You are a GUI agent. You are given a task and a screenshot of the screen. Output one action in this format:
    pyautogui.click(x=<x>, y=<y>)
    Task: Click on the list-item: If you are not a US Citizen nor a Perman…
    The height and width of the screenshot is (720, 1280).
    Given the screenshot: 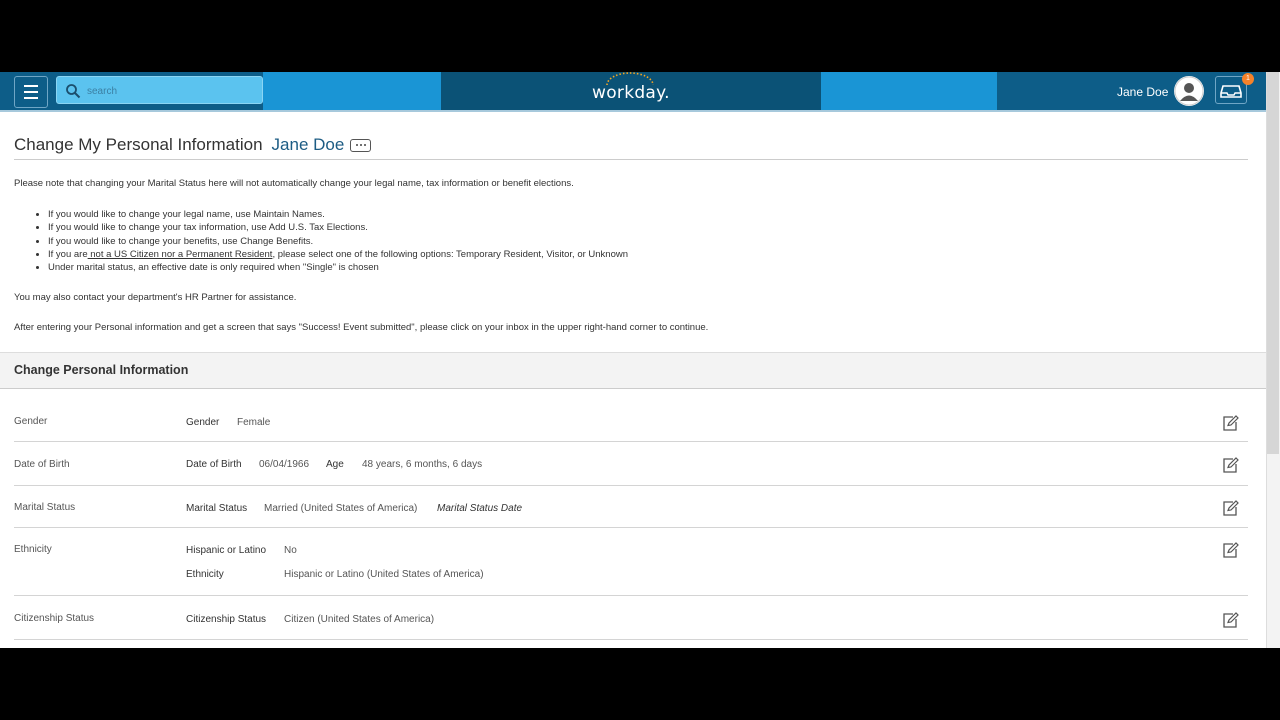 What is the action you would take?
    pyautogui.click(x=338, y=254)
    